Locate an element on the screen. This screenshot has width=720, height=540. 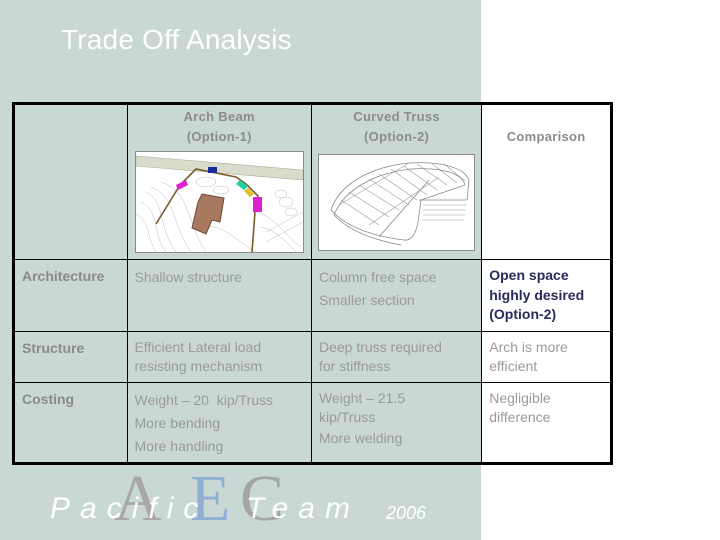
costing-option1-line: Weight – 20 kip/Truss is located at coordinates (204, 400).